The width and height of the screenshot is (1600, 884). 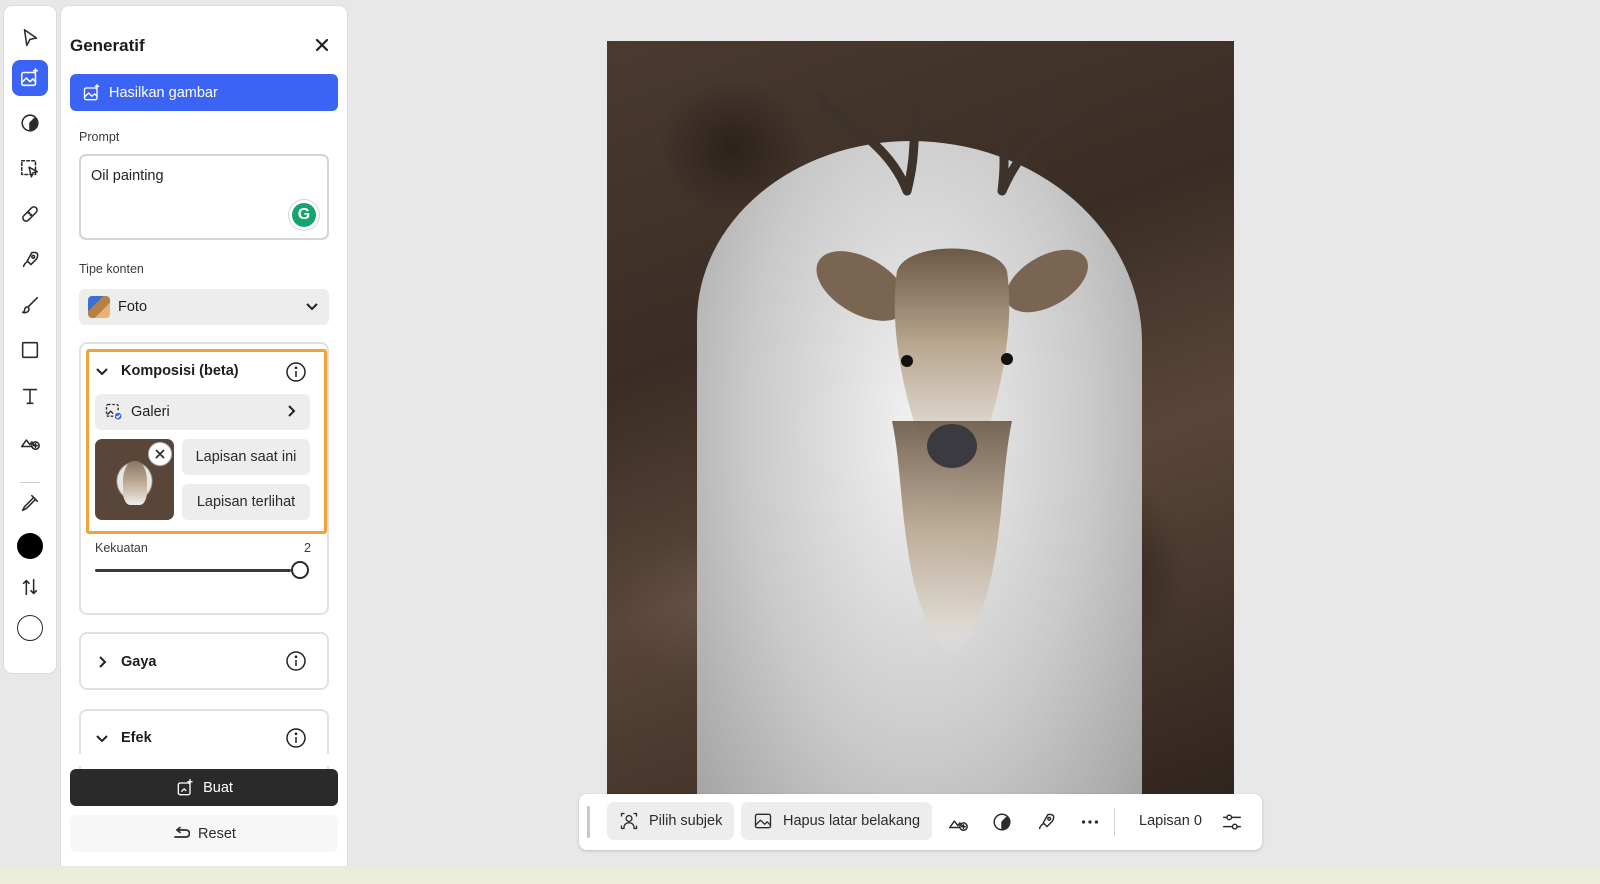 I want to click on composition-title: Komposisi (beta), so click(x=180, y=371).